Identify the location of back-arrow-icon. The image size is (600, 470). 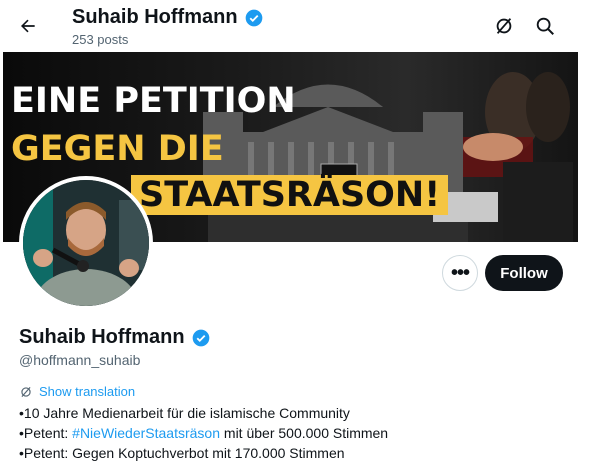
(28, 26).